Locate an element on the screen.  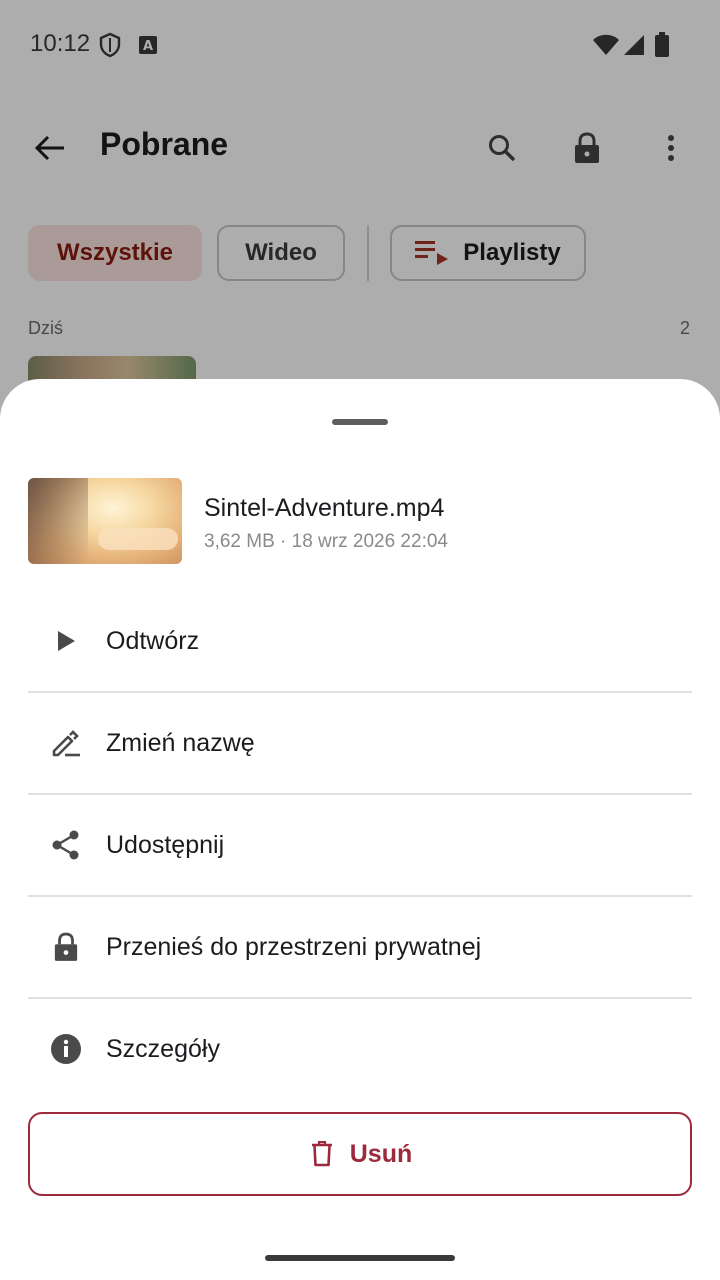
drag-handle is located at coordinates (360, 422).